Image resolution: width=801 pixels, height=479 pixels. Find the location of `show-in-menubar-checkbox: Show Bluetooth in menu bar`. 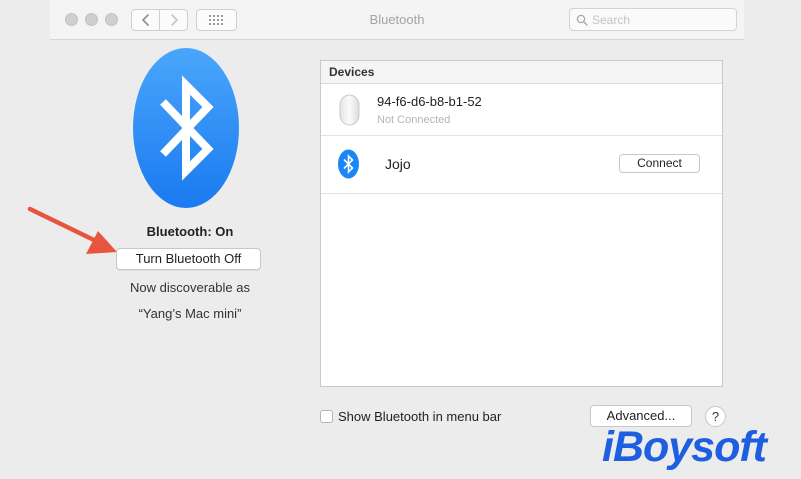

show-in-menubar-checkbox: Show Bluetooth in menu bar is located at coordinates (410, 416).